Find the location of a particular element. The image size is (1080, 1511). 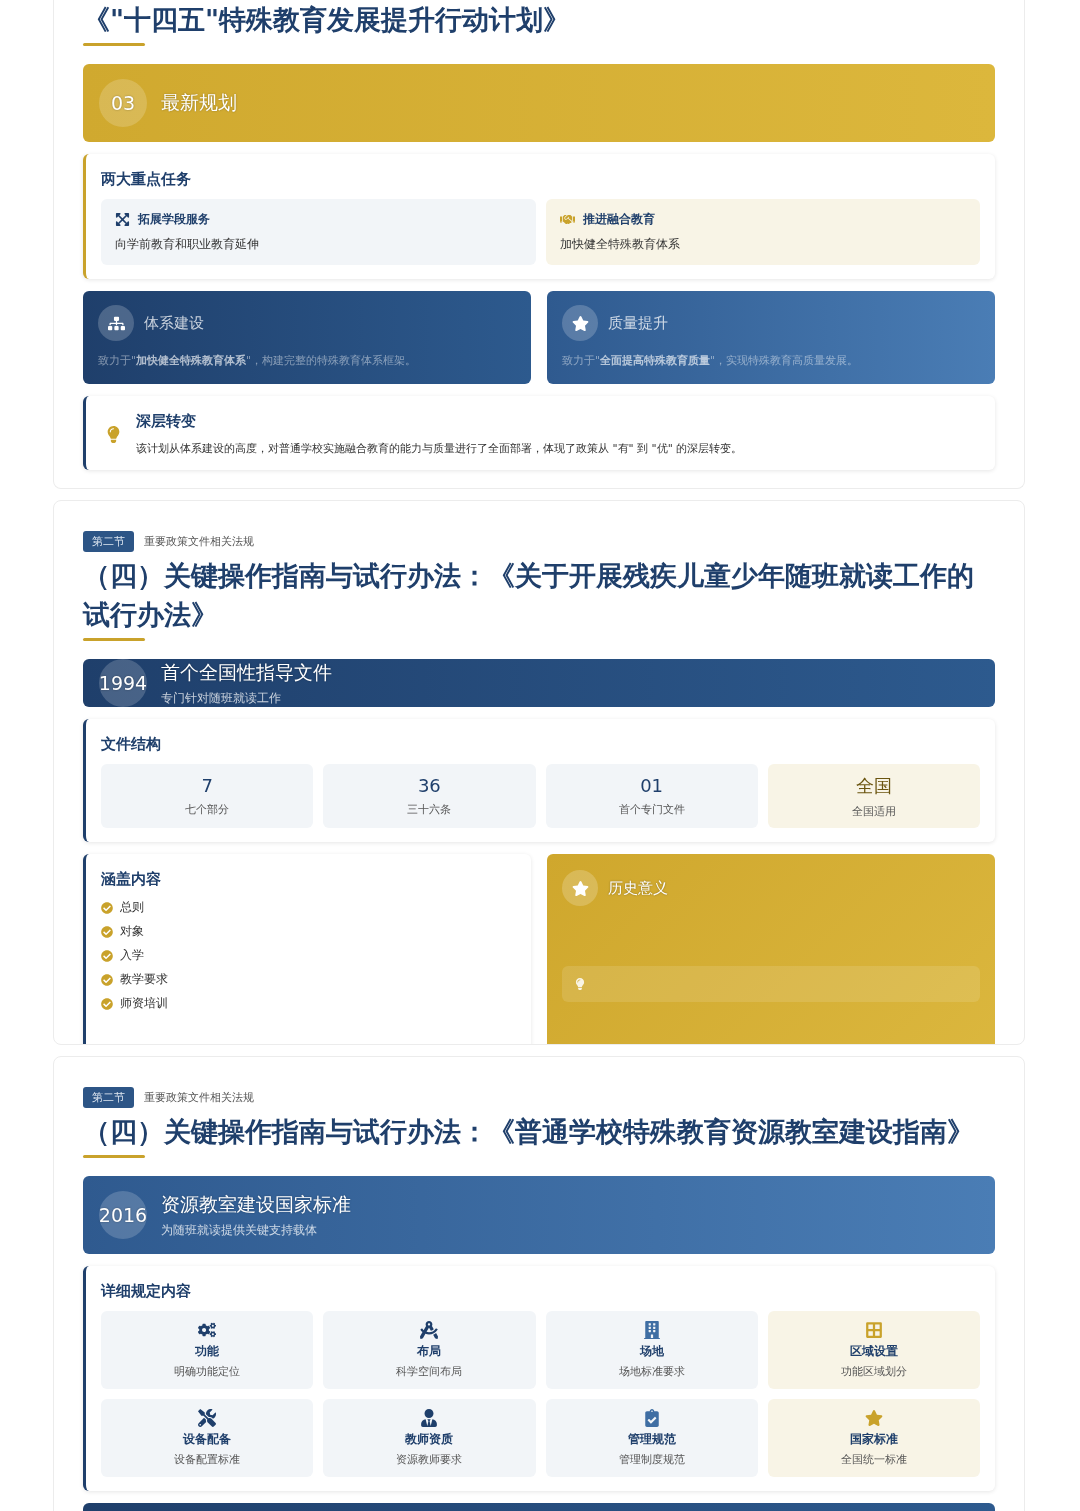

list-item: 师资培训 is located at coordinates (144, 1004).